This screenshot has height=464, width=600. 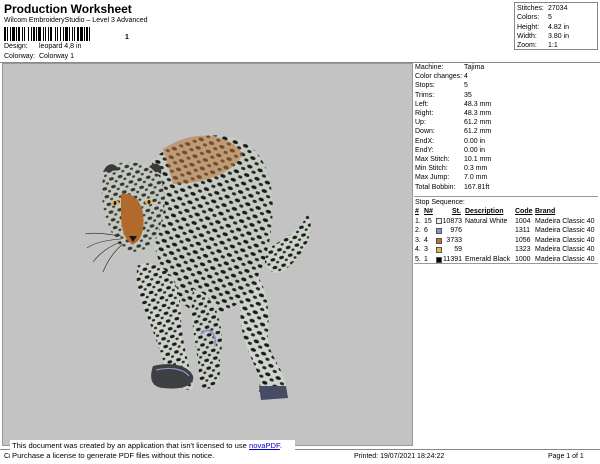 I want to click on col-header-stitches: St., so click(x=456, y=211).